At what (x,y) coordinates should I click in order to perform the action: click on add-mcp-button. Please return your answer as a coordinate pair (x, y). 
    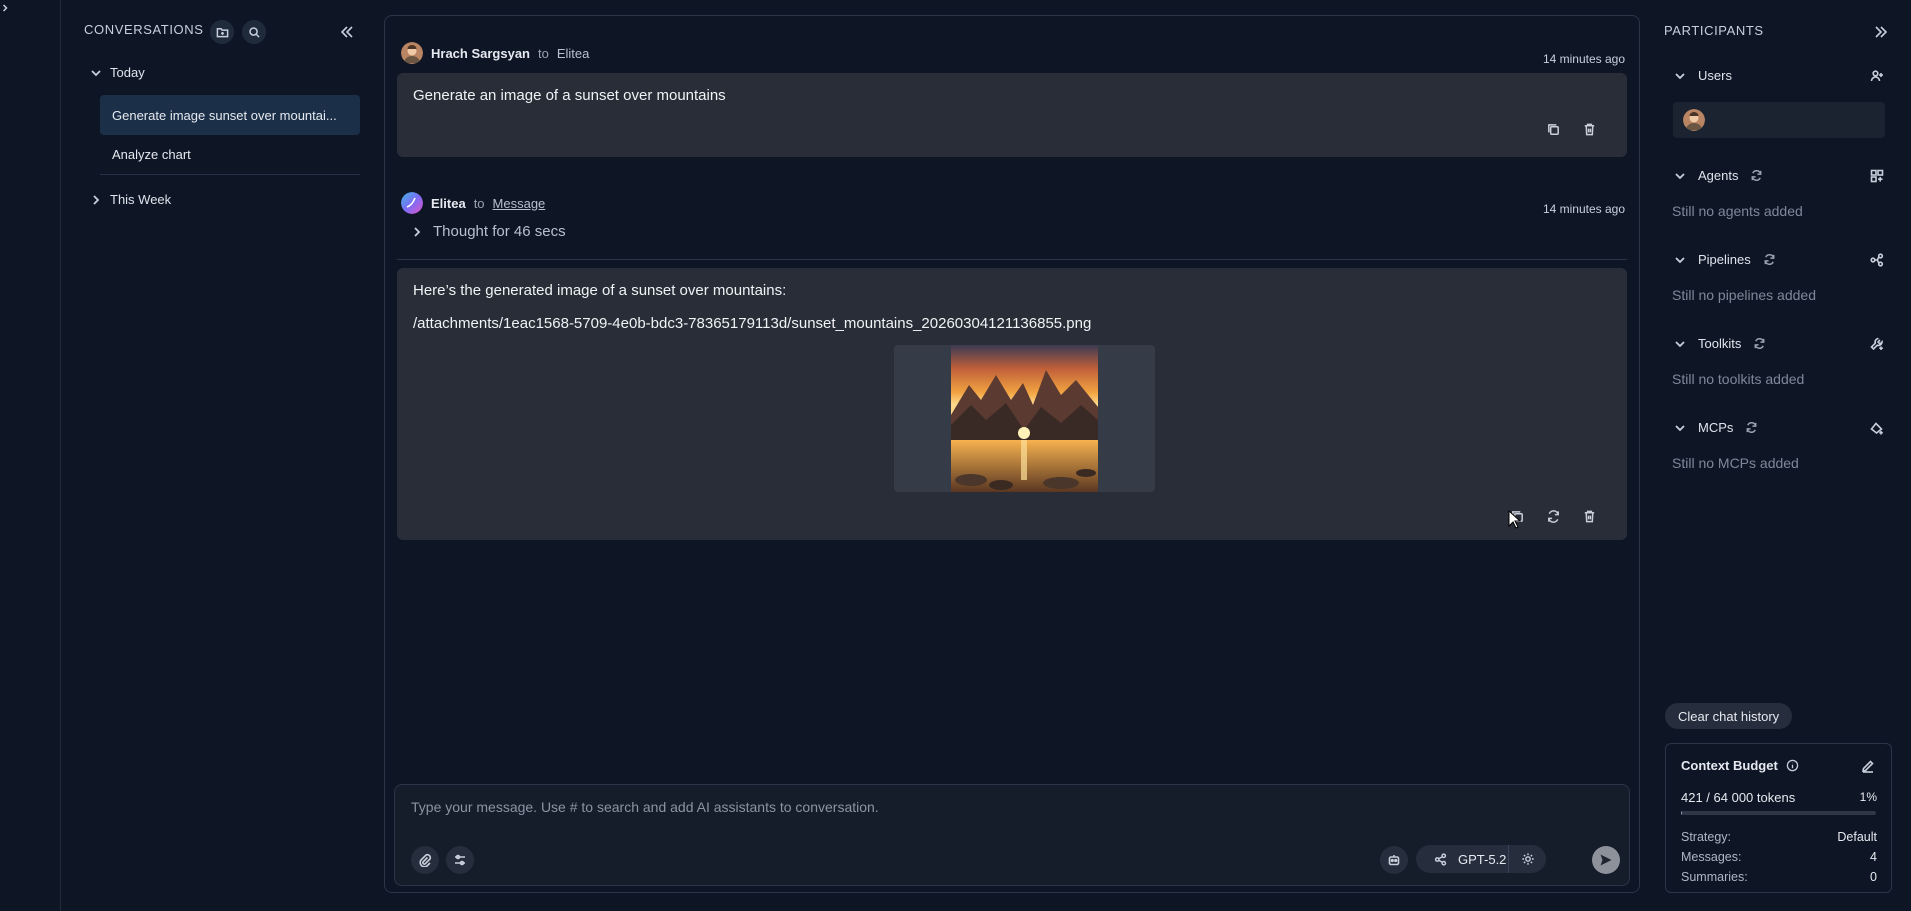
    Looking at the image, I should click on (1877, 428).